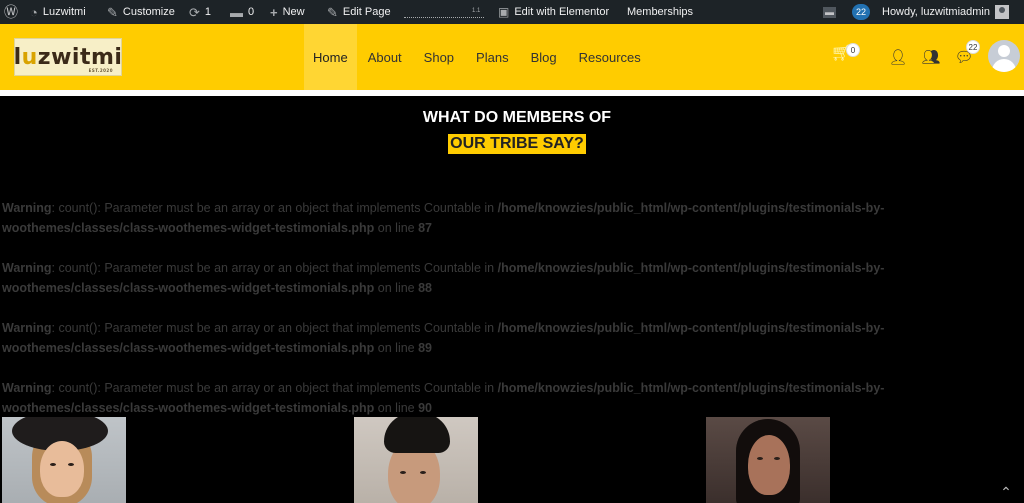 This screenshot has width=1024, height=503. I want to click on new-content-link: + New, so click(287, 12).